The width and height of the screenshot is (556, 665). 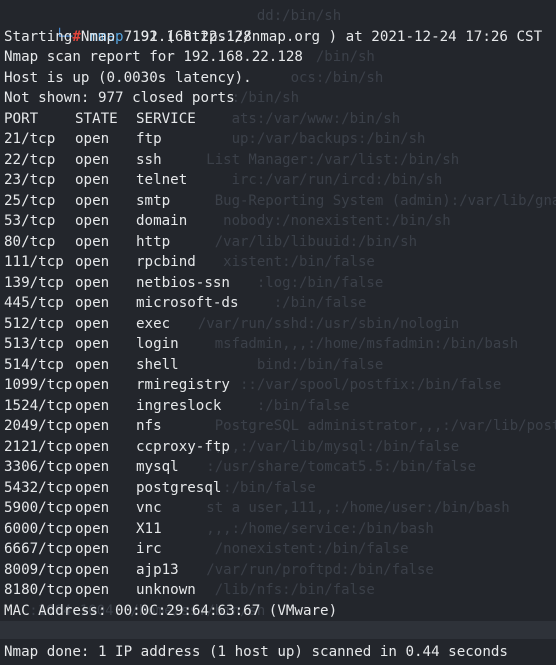 I want to click on table-row: 6000/tcp open X11, so click(x=280, y=529).